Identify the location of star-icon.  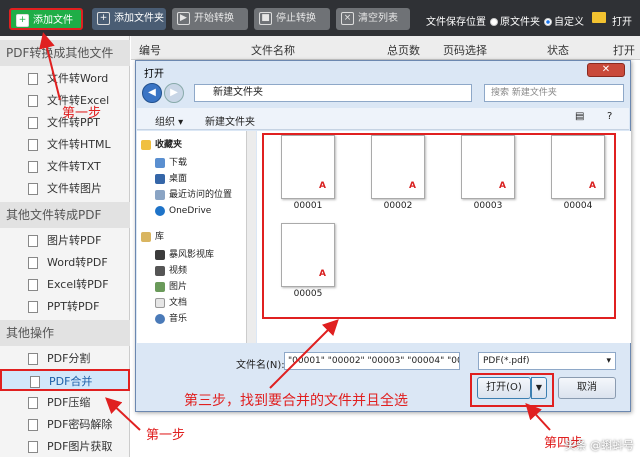
(146, 145).